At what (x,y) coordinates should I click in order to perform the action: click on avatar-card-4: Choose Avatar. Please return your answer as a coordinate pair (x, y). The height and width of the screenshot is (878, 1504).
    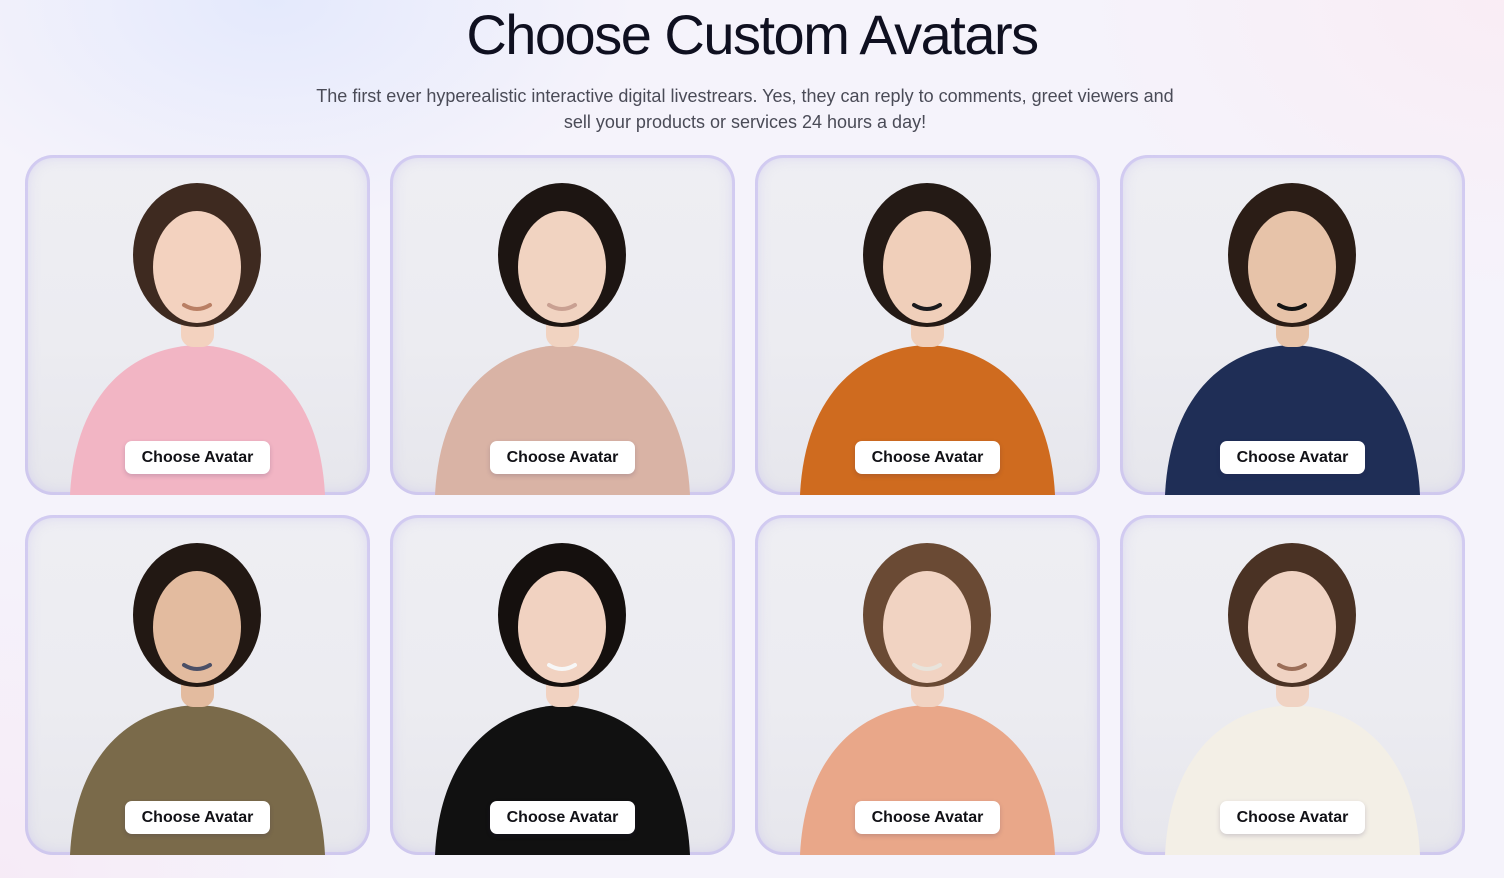
    Looking at the image, I should click on (1292, 325).